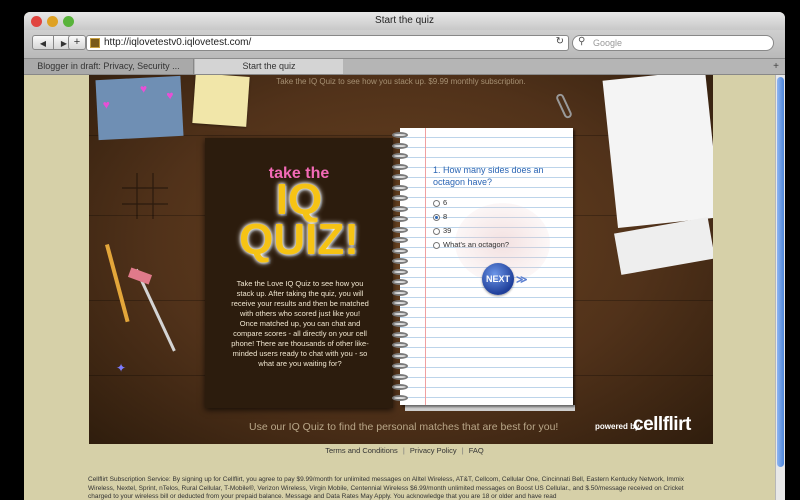 This screenshot has height=500, width=800. I want to click on answer-option: 8, so click(440, 216).